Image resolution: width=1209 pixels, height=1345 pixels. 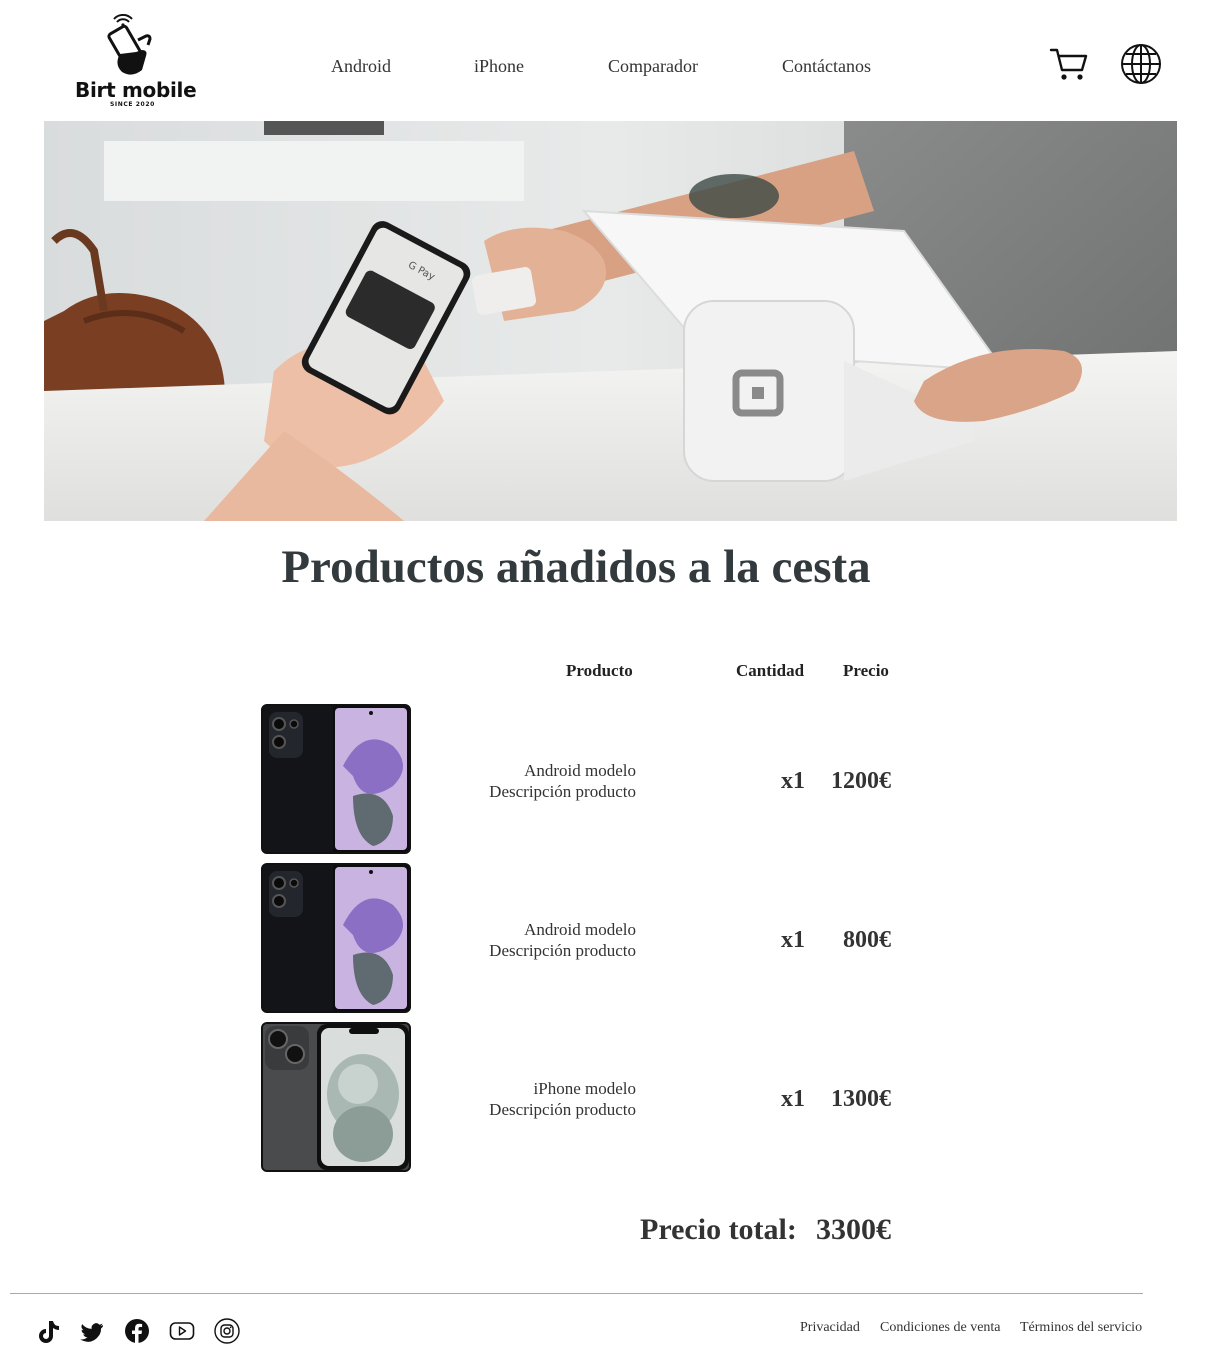 I want to click on product-price: 800€, so click(x=867, y=940).